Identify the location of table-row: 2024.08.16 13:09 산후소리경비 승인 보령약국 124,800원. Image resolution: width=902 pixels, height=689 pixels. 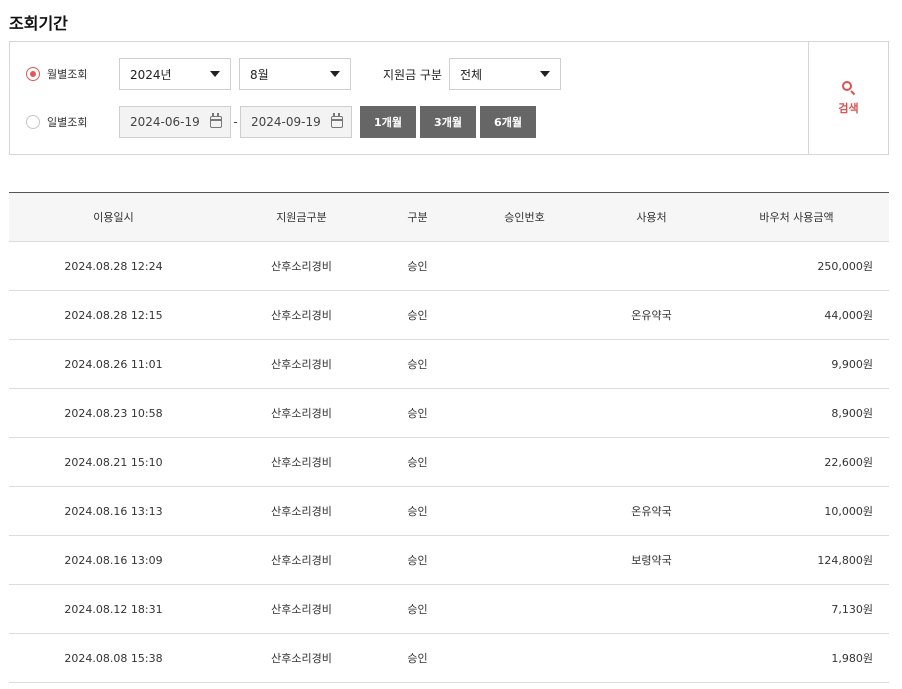
(449, 560).